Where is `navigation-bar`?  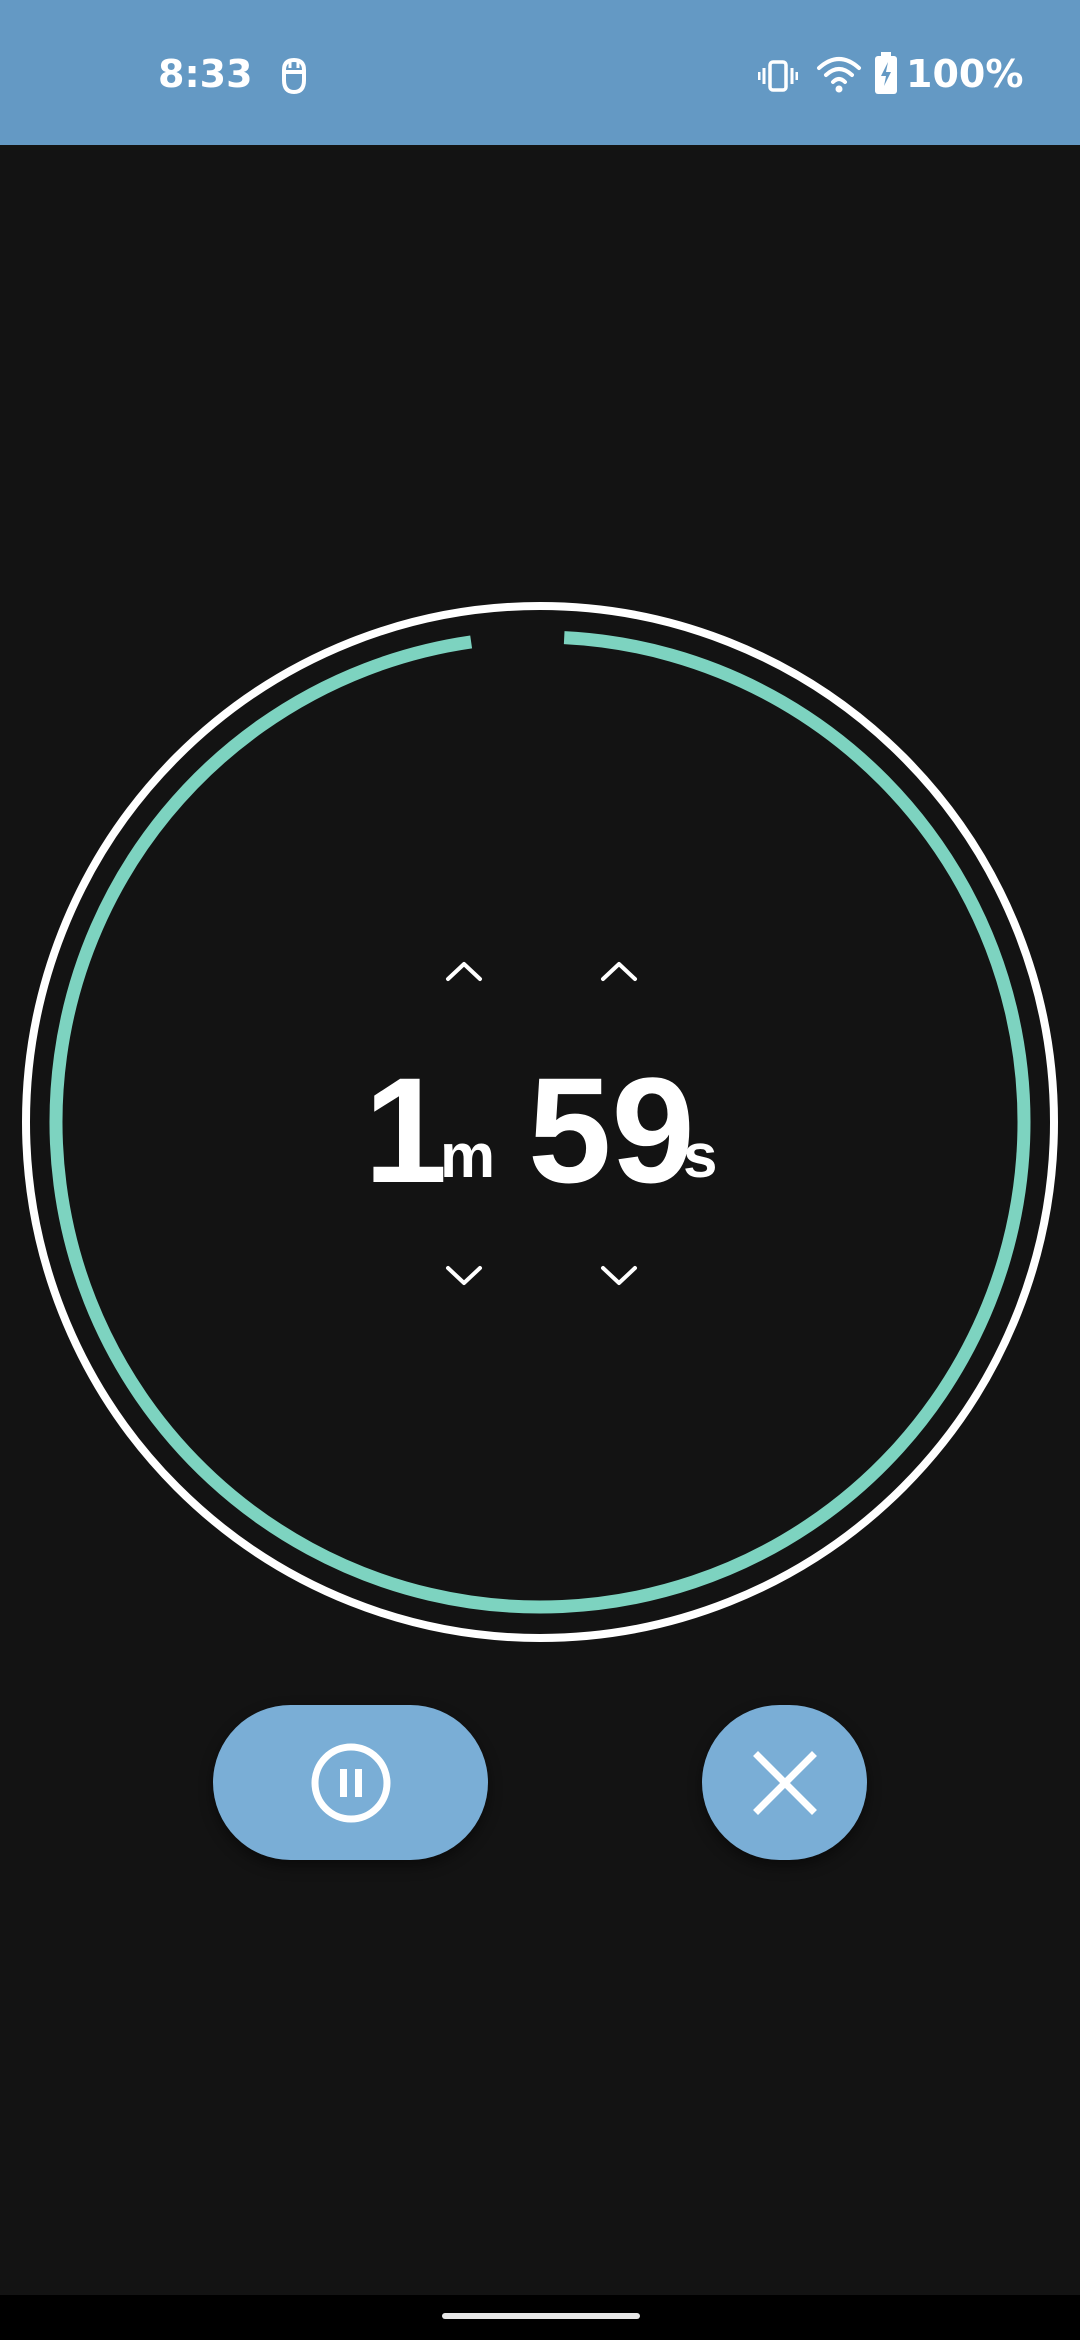 navigation-bar is located at coordinates (540, 2317).